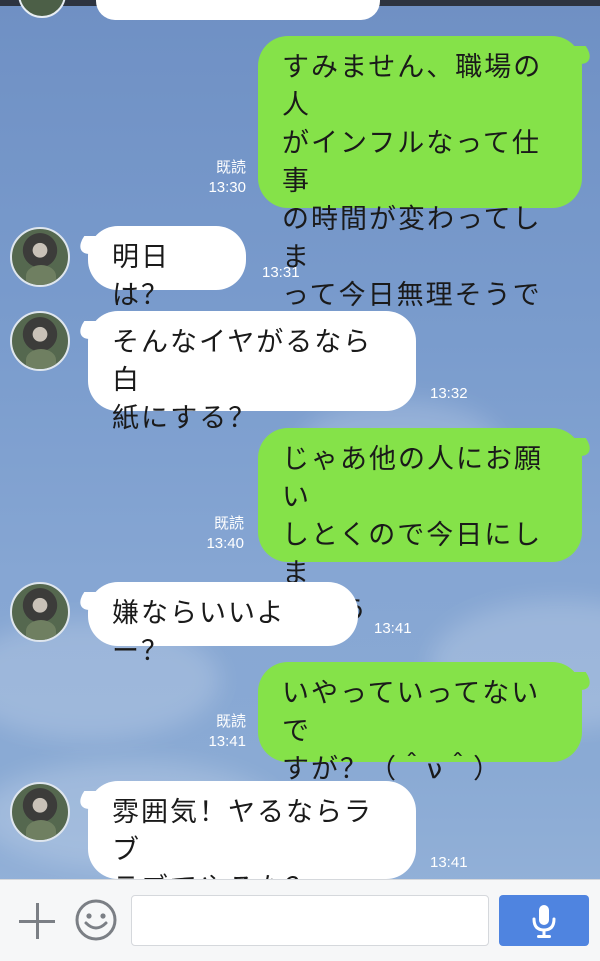 This screenshot has height=961, width=600. Describe the element at coordinates (252, 372) in the screenshot. I see `message-bubble-incoming: そんなイヤがるなら白 紙にする？` at that location.